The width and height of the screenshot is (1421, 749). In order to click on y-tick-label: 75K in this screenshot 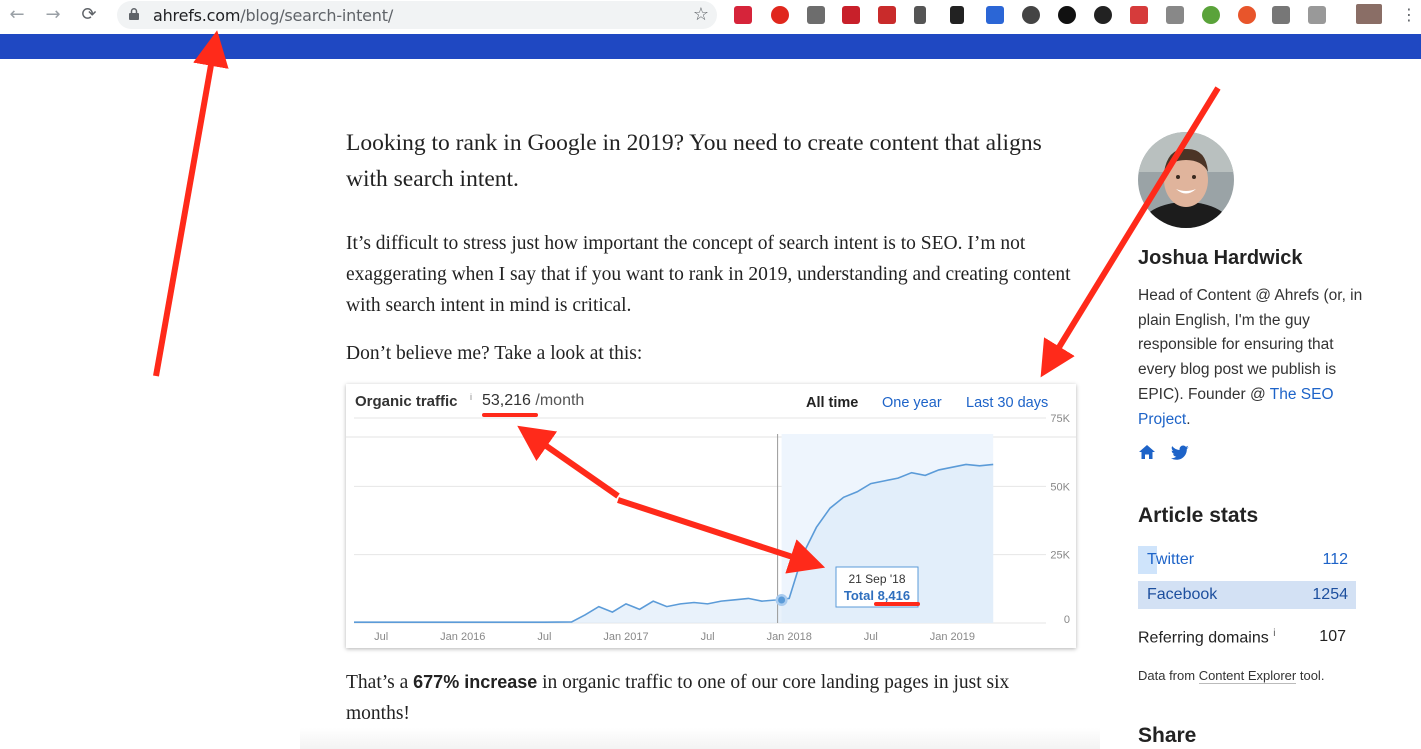, I will do `click(1060, 419)`.